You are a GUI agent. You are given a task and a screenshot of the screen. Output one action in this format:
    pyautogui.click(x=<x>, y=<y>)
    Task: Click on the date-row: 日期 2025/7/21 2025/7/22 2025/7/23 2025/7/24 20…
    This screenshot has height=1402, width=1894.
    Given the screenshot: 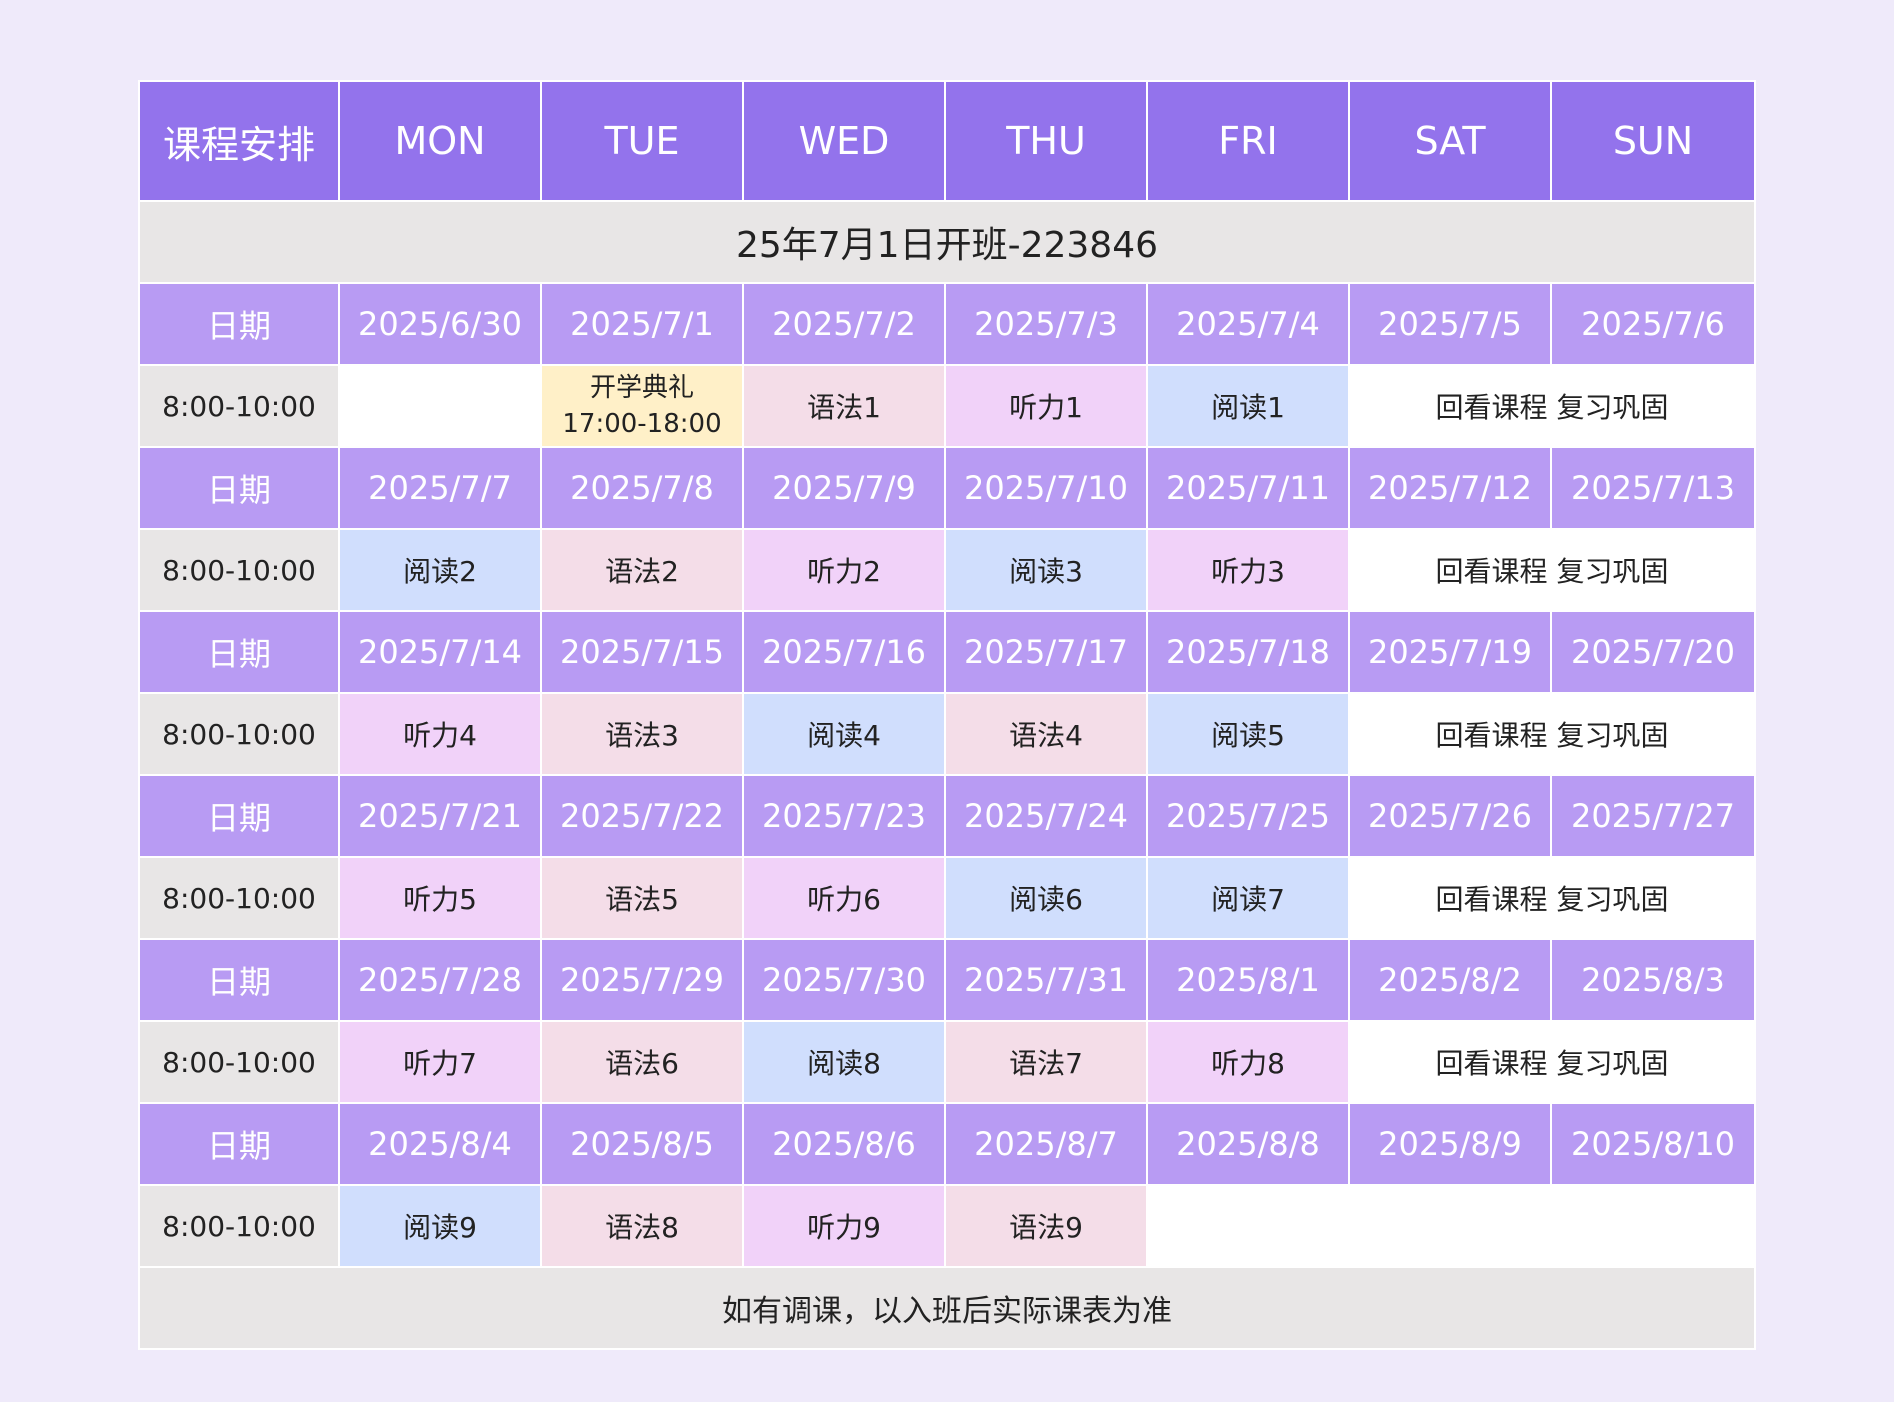 What is the action you would take?
    pyautogui.click(x=947, y=816)
    